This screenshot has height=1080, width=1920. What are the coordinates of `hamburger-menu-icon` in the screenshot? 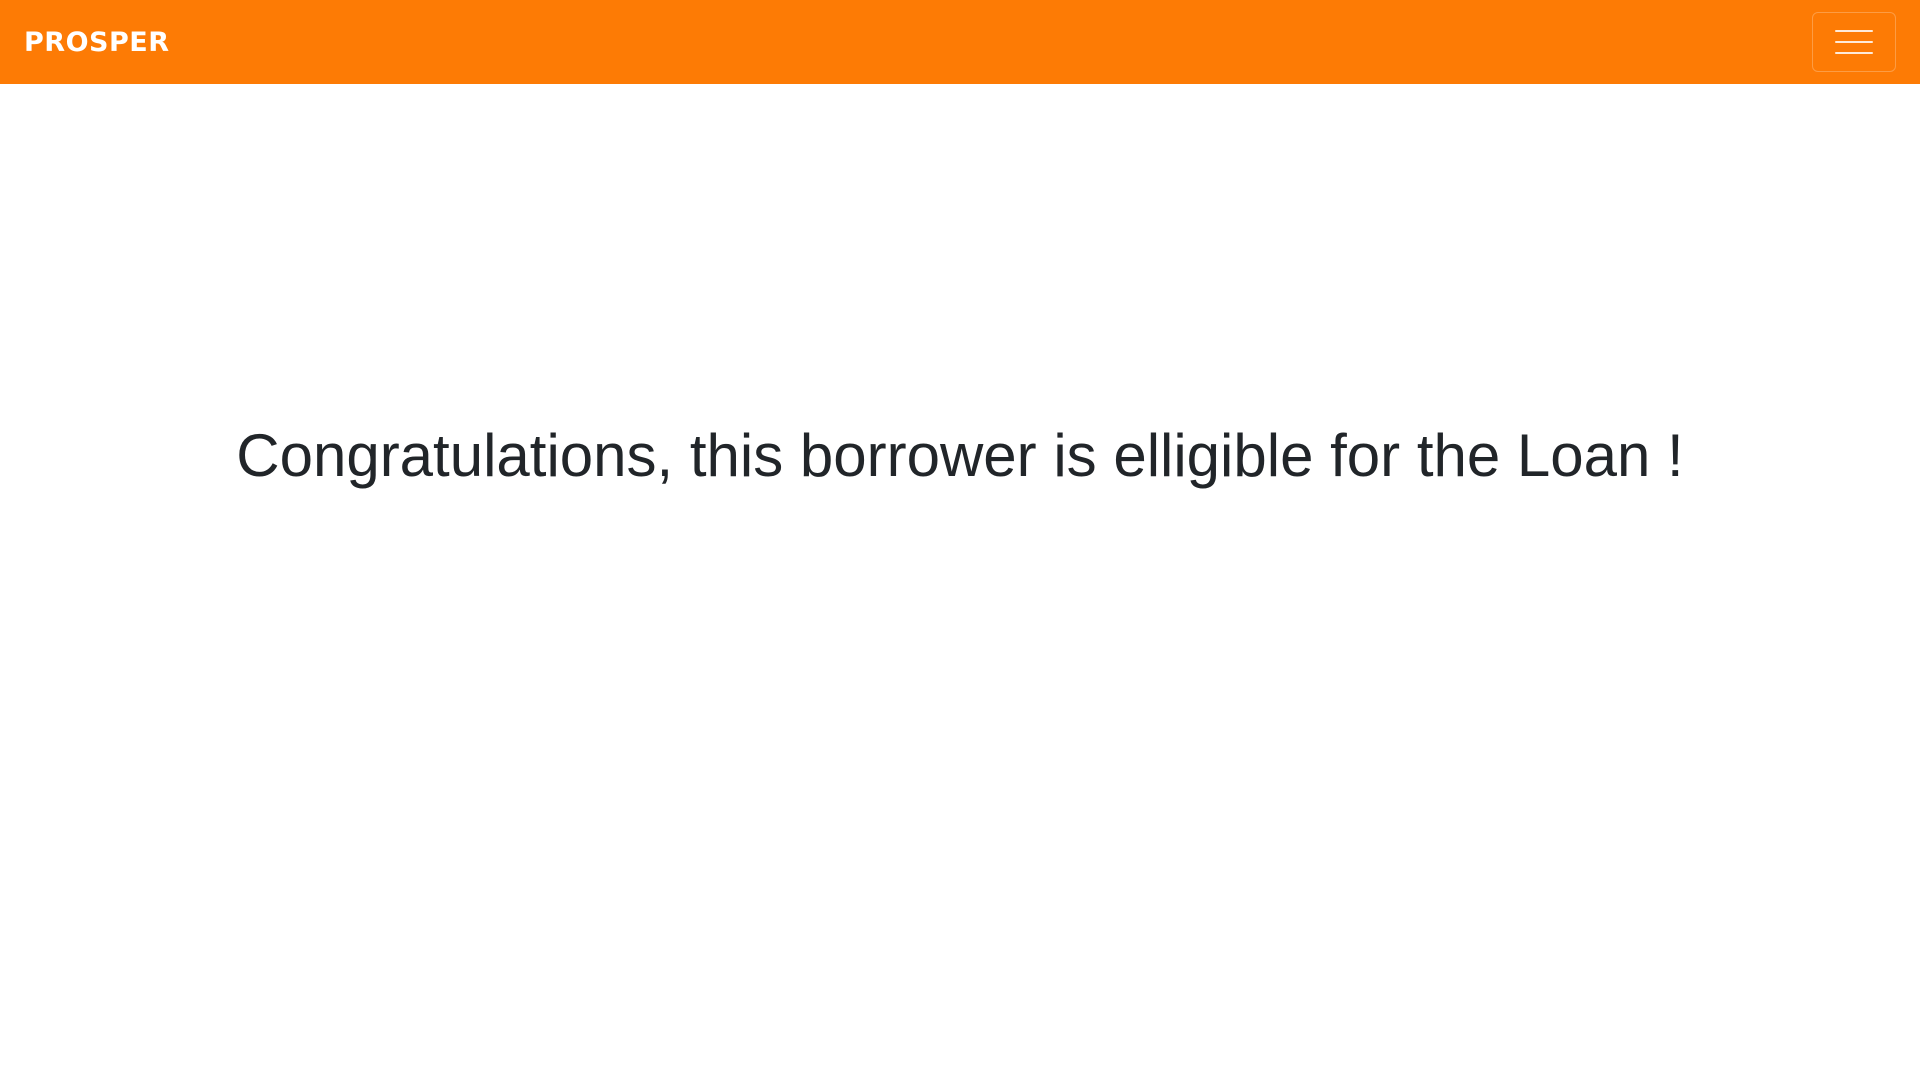 It's located at (1854, 31).